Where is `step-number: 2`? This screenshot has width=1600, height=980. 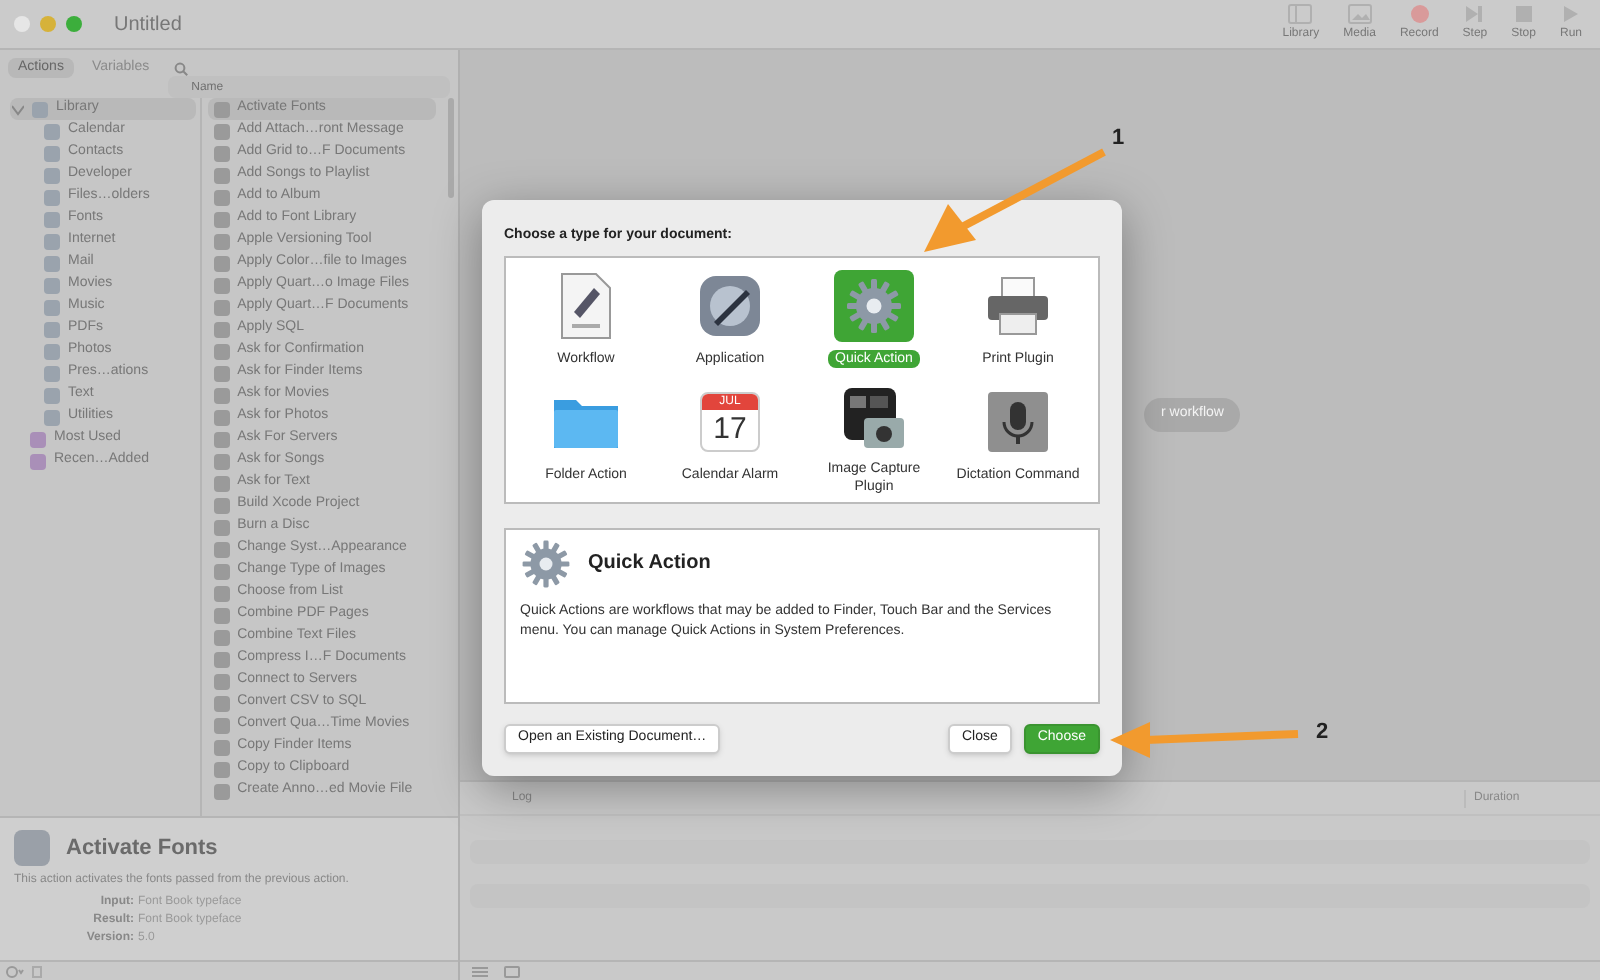
step-number: 2 is located at coordinates (1322, 733).